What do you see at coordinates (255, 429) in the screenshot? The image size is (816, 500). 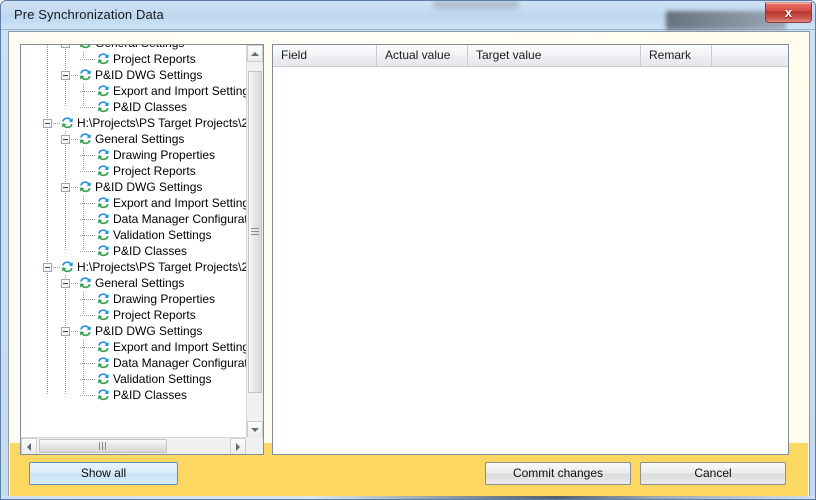 I see `scroll-down-button` at bounding box center [255, 429].